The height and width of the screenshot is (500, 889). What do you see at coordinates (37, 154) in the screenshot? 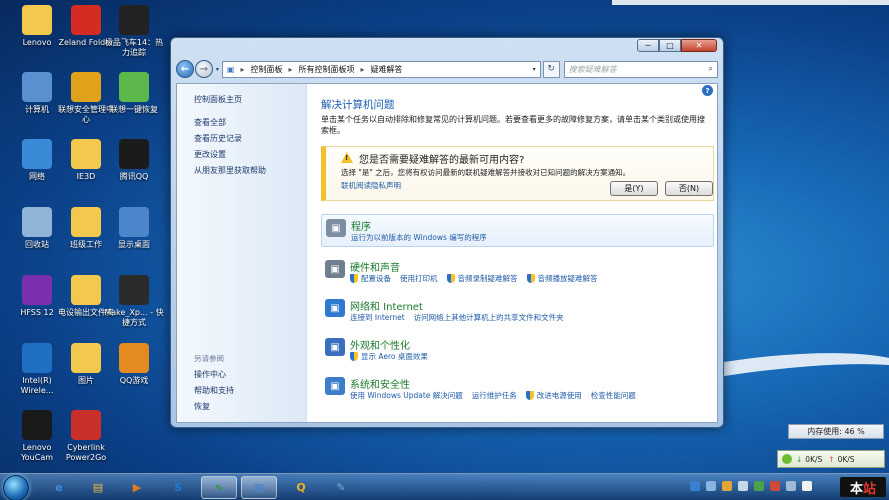
I see `network-icon` at bounding box center [37, 154].